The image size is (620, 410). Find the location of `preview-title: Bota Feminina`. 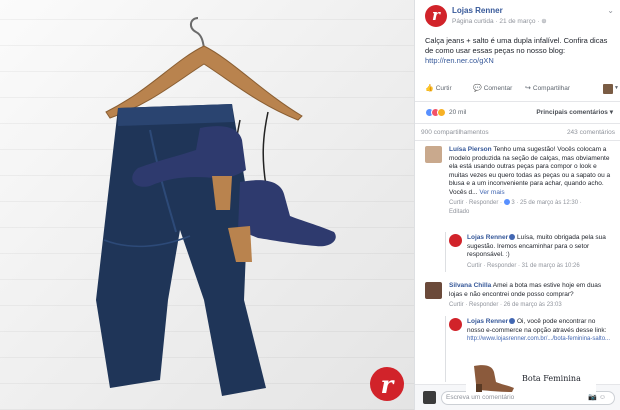

preview-title: Bota Feminina is located at coordinates (551, 378).